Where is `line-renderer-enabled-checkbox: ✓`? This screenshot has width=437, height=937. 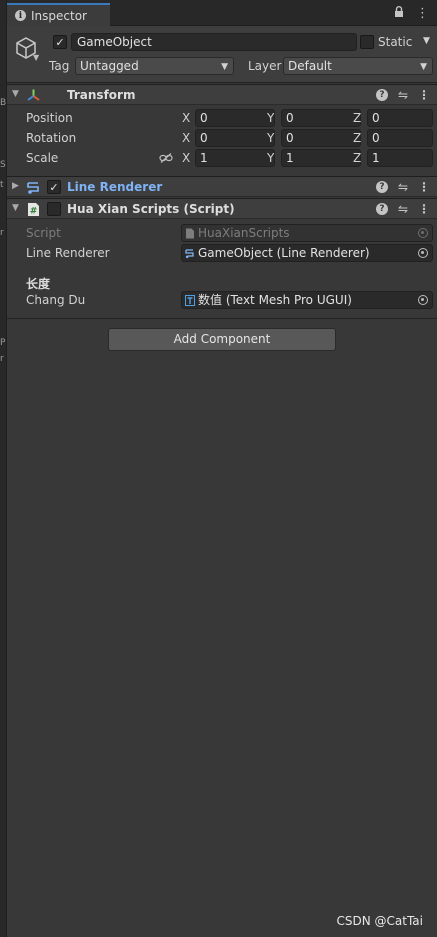
line-renderer-enabled-checkbox: ✓ is located at coordinates (54, 187).